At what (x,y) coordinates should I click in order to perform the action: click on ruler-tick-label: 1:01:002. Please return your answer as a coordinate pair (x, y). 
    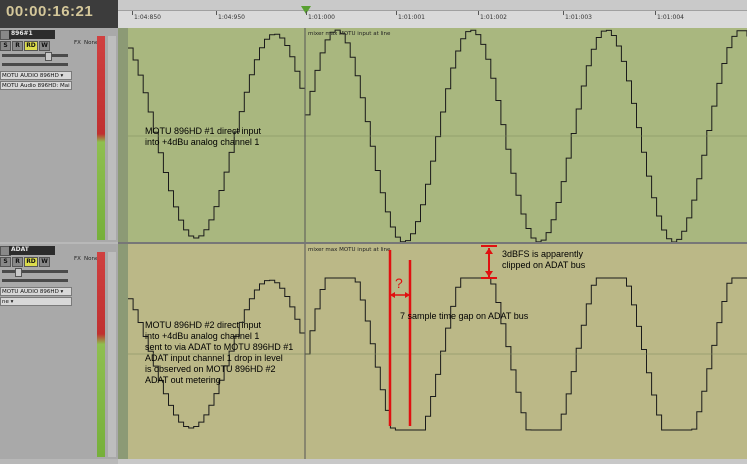
    Looking at the image, I should click on (493, 17).